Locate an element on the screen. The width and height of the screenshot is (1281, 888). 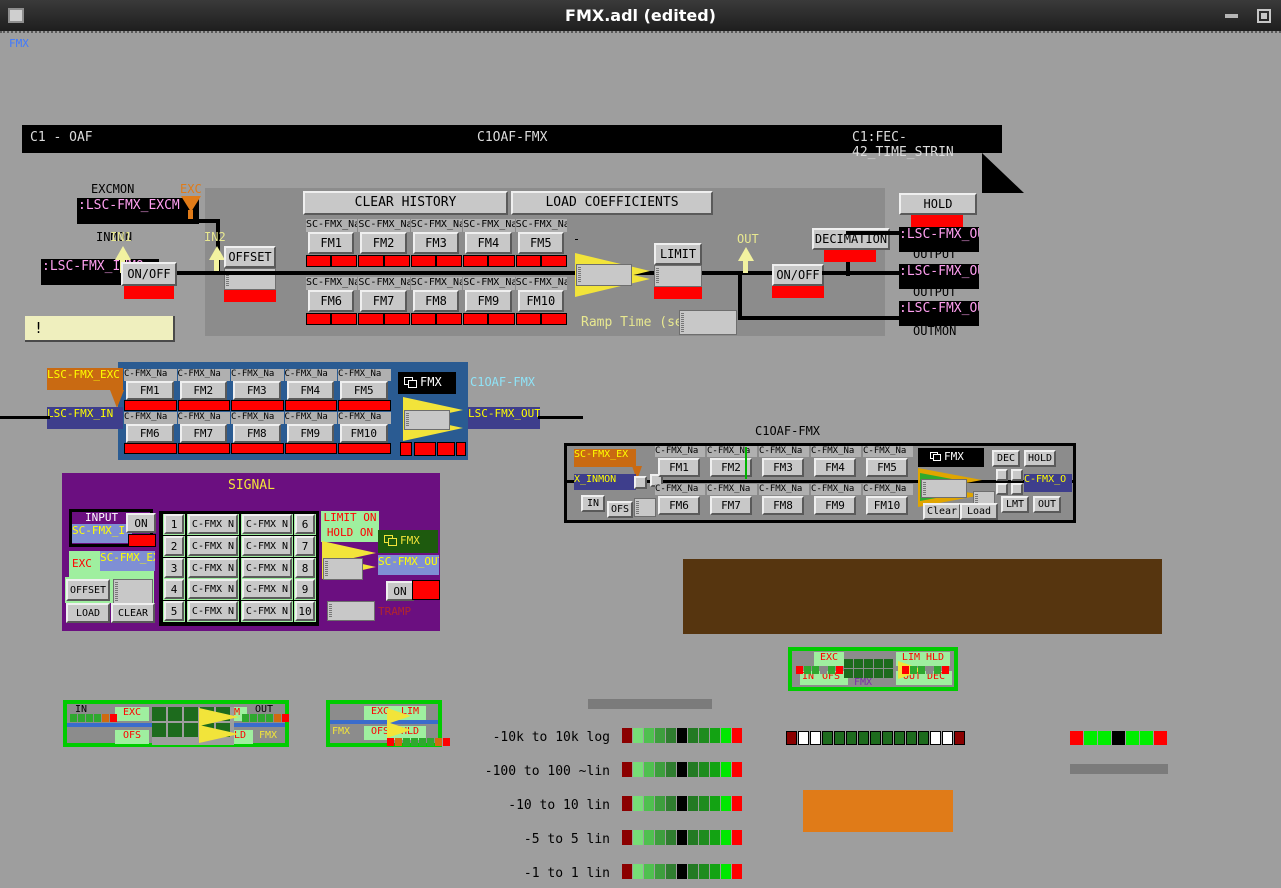
signal-limit-on: LIMIT ON is located at coordinates (350, 519).